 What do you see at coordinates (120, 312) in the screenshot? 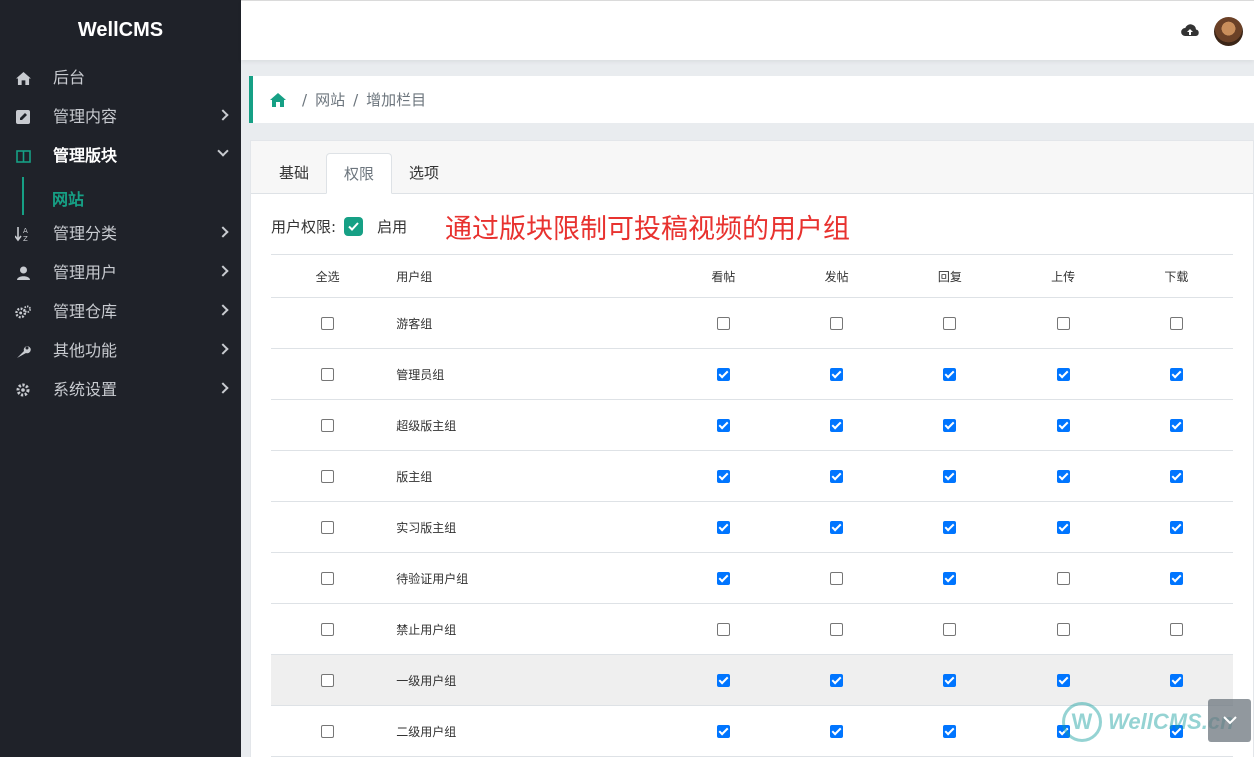
I see `sidebar-item-5: 管理仓库` at bounding box center [120, 312].